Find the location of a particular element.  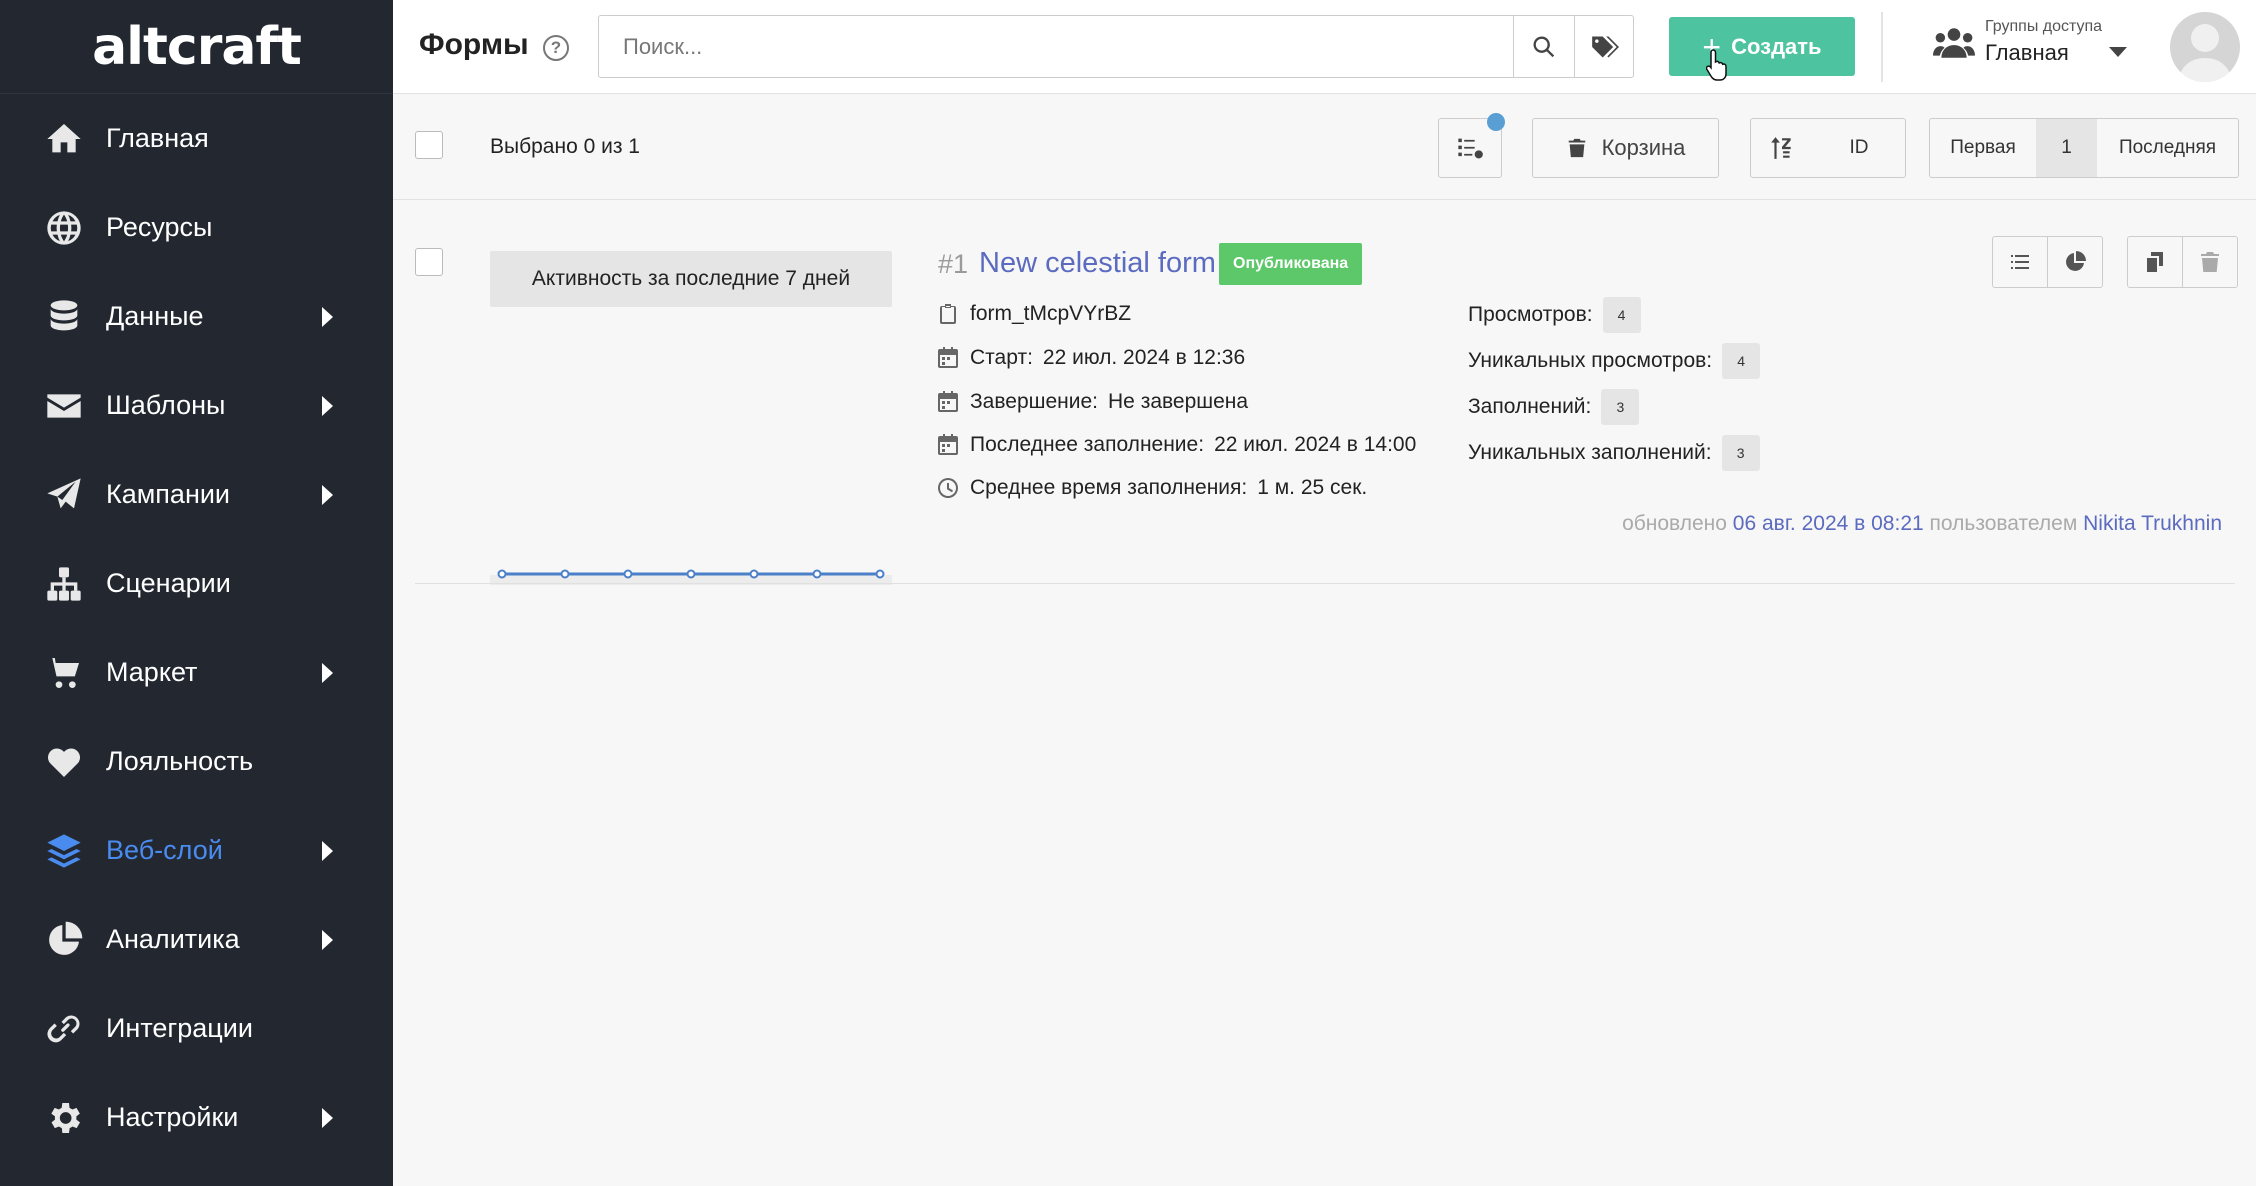

sidebar-item-loyalty: Лояльность is located at coordinates (196, 761).